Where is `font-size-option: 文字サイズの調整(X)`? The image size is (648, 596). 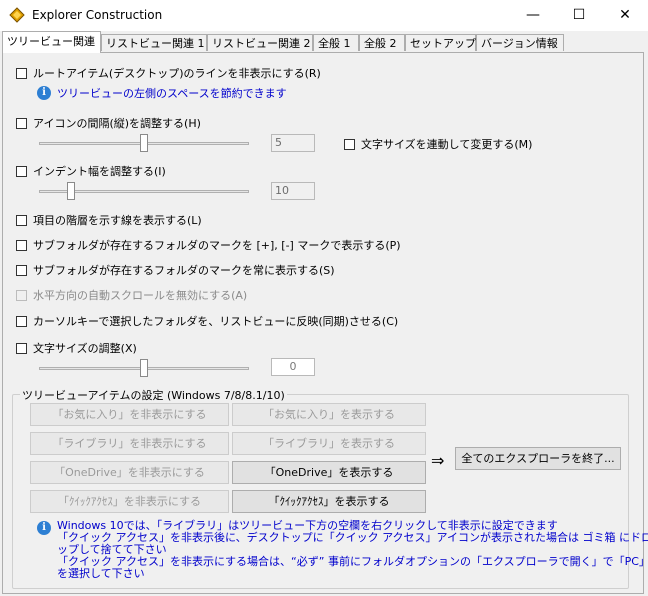 font-size-option: 文字サイズの調整(X) is located at coordinates (76, 348).